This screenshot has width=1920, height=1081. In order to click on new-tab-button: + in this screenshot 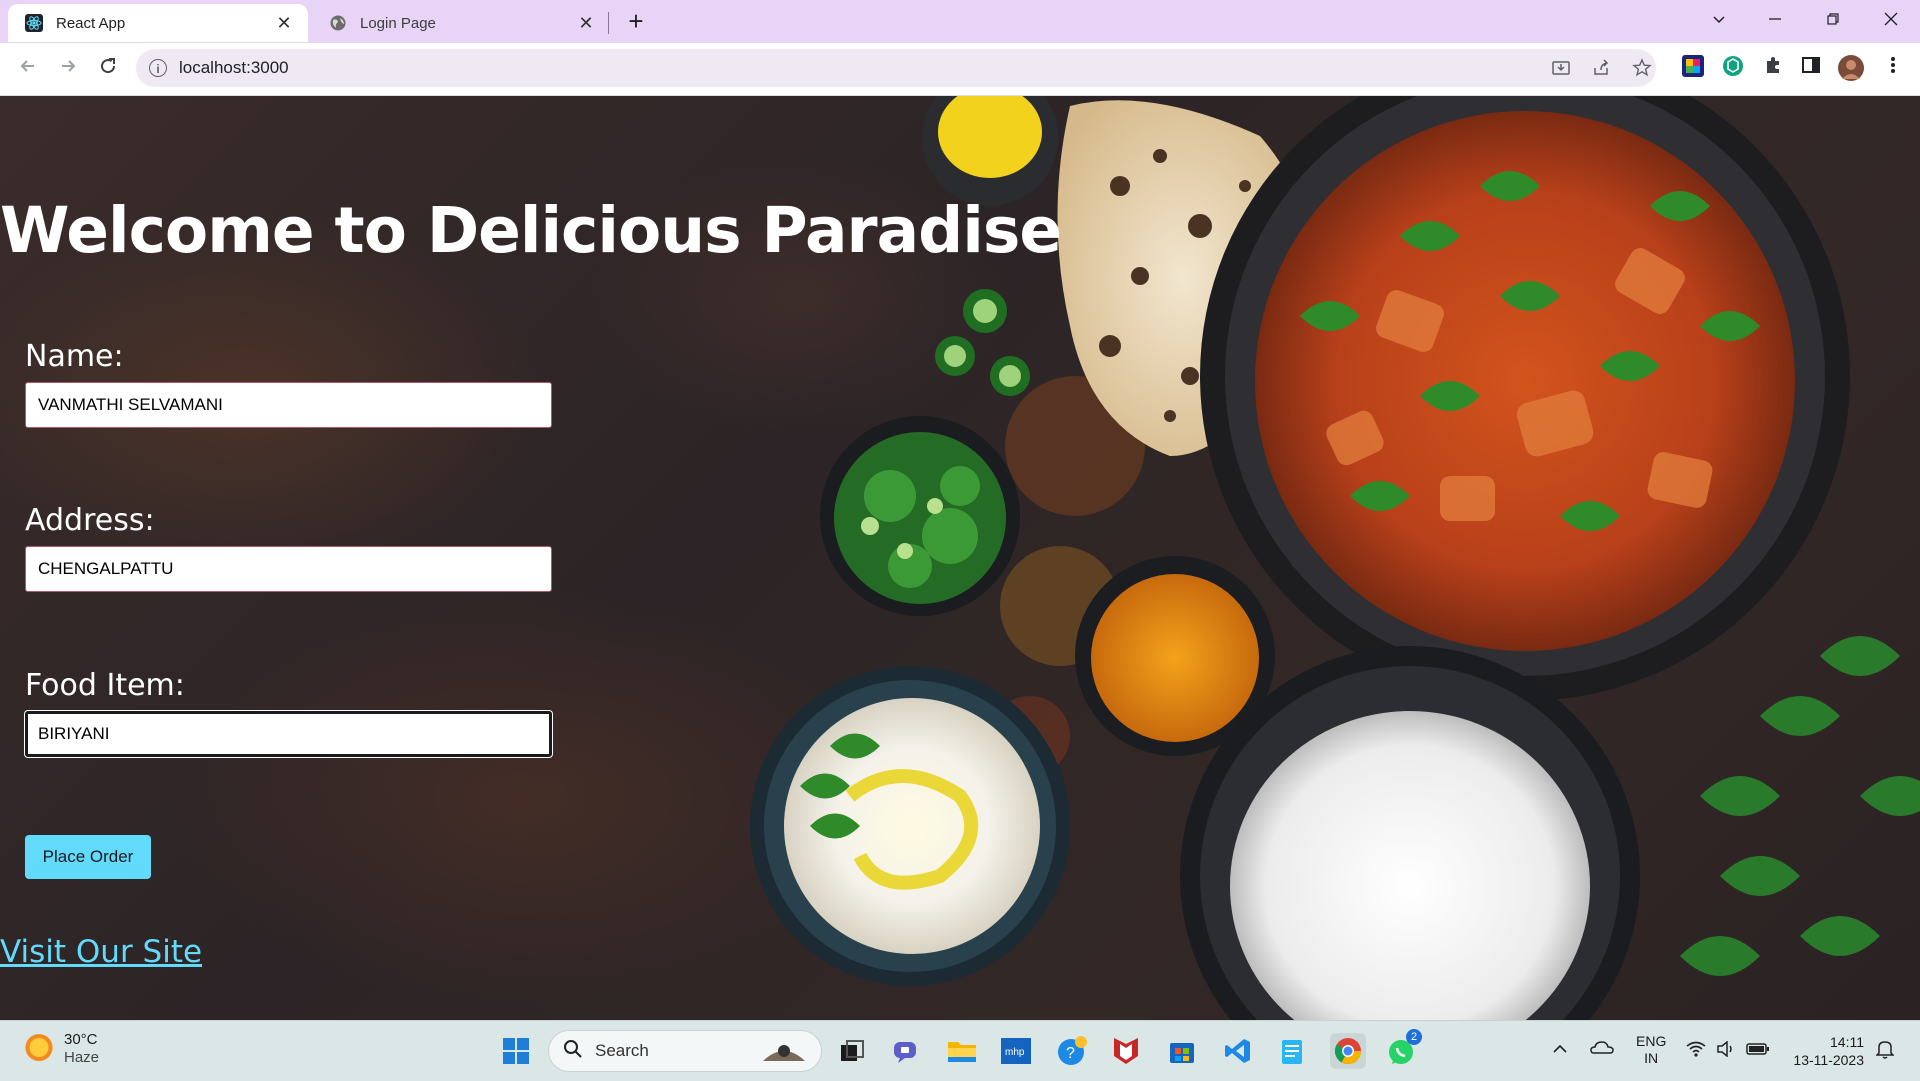, I will do `click(636, 22)`.